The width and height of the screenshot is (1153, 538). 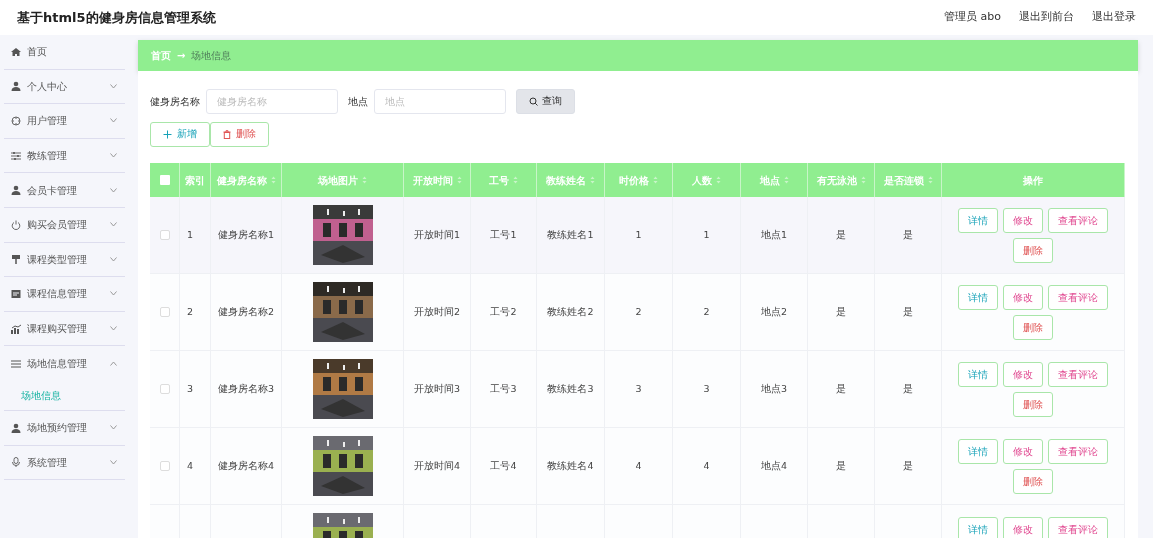 I want to click on table-cell-text: 工号3, so click(x=503, y=388).